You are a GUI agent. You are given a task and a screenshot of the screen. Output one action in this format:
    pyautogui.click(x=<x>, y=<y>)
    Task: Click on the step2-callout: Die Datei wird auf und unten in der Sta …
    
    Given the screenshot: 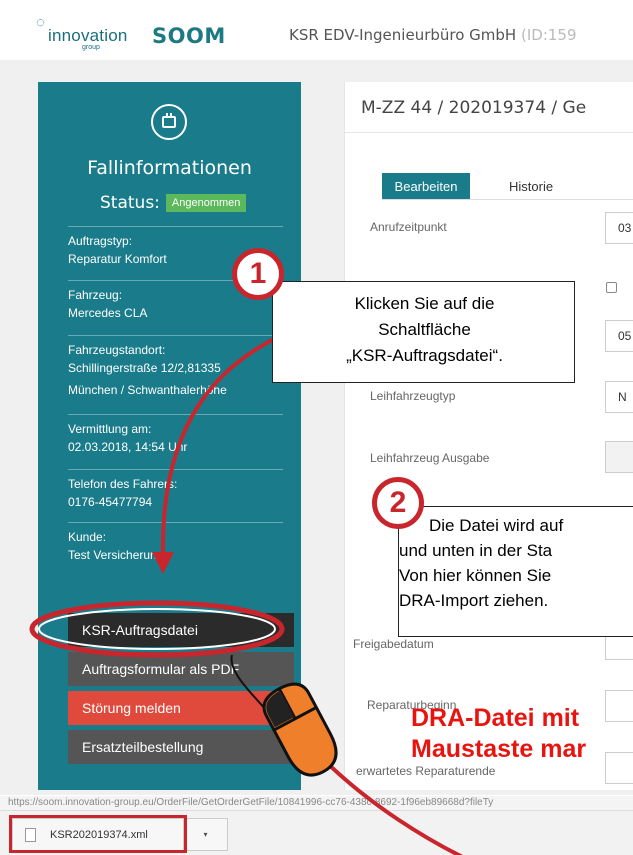 What is the action you would take?
    pyautogui.click(x=515, y=571)
    